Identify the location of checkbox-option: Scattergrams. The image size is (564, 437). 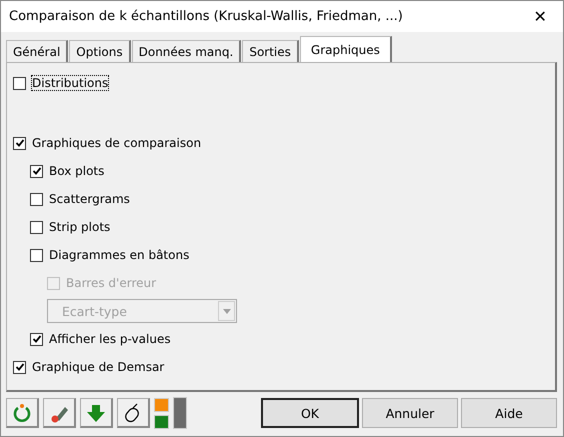
(80, 199).